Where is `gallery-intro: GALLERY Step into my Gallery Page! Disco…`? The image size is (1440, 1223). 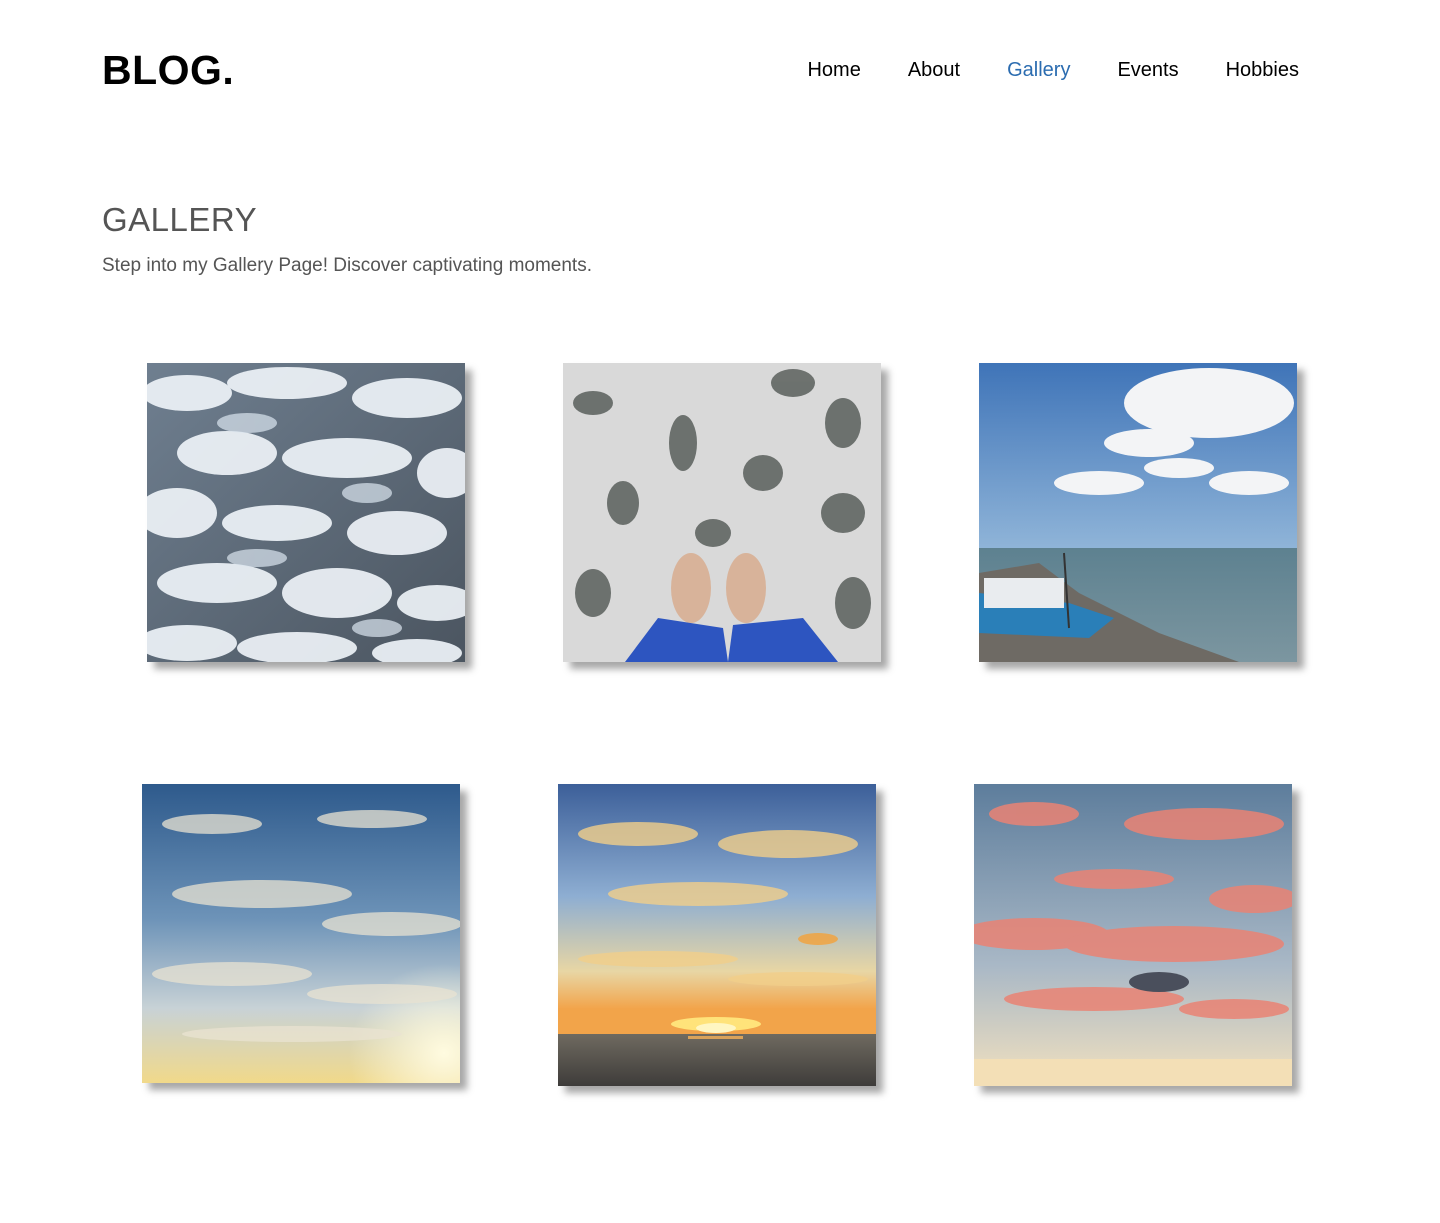
gallery-intro: GALLERY Step into my Gallery Page! Disco… is located at coordinates (720, 239).